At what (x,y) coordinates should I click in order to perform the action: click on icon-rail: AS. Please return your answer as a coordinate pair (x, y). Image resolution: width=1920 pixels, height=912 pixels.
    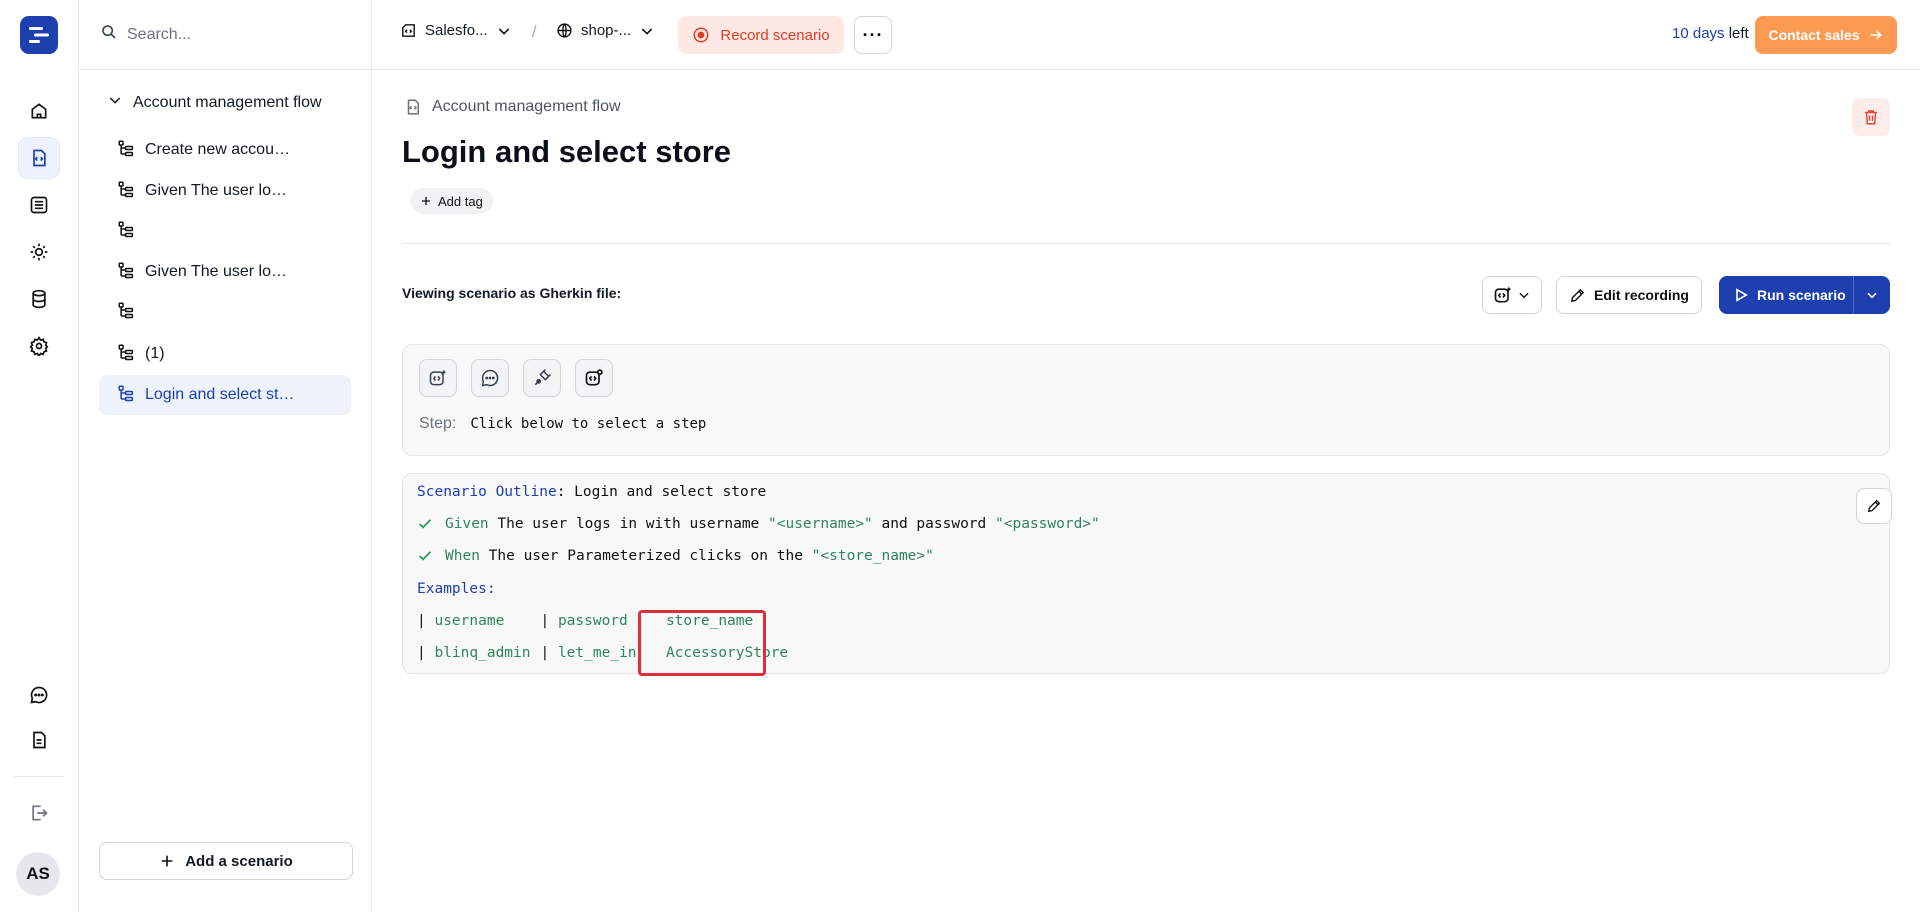
    Looking at the image, I should click on (39, 456).